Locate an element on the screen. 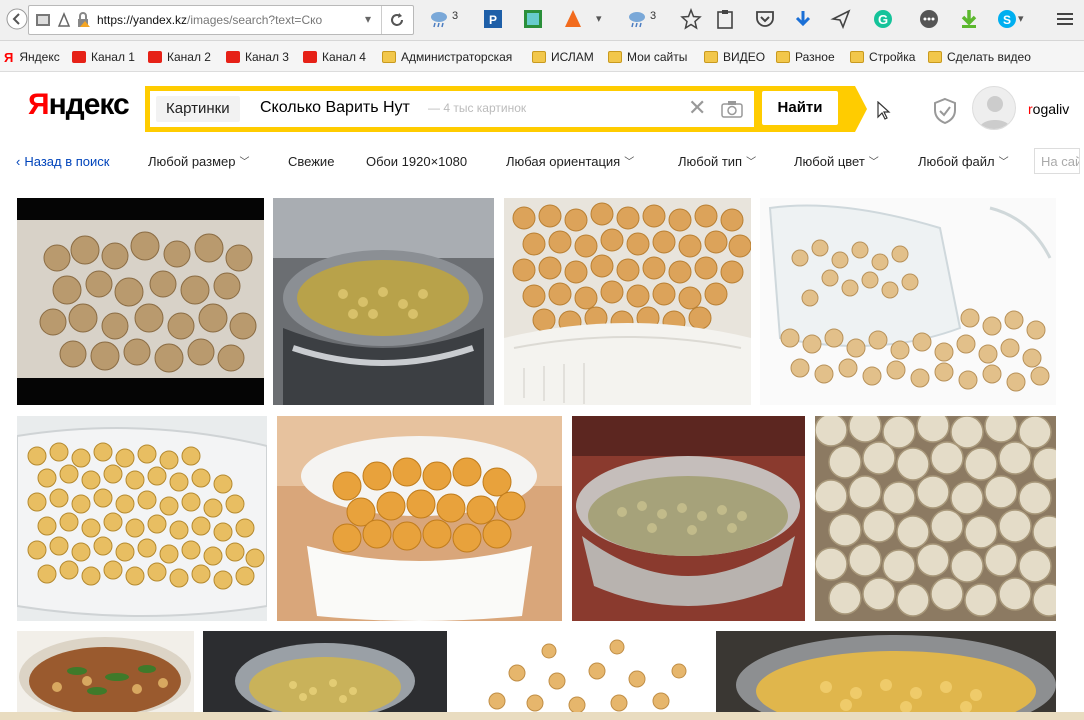  image-chickpeas-jar is located at coordinates (908, 301).